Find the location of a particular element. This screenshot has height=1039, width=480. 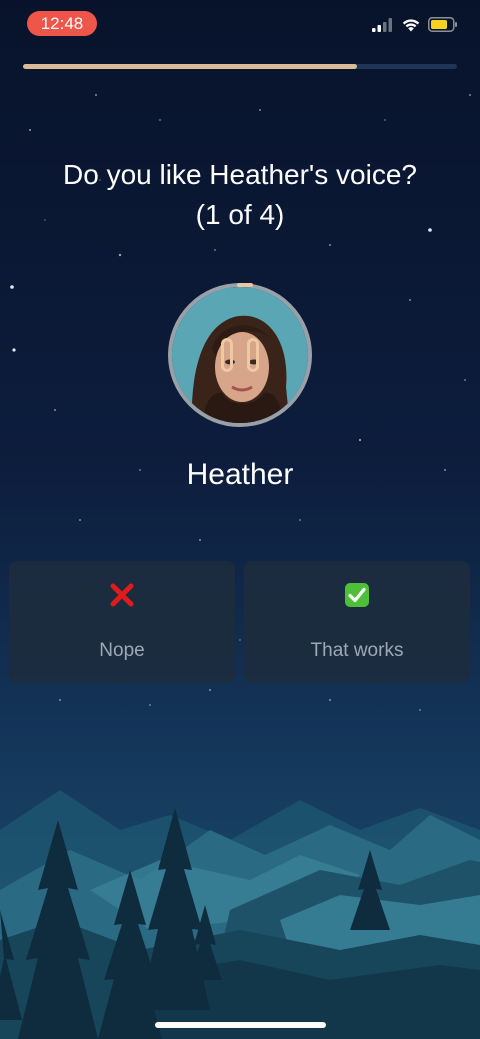

pause-bar-right is located at coordinates (253, 355).